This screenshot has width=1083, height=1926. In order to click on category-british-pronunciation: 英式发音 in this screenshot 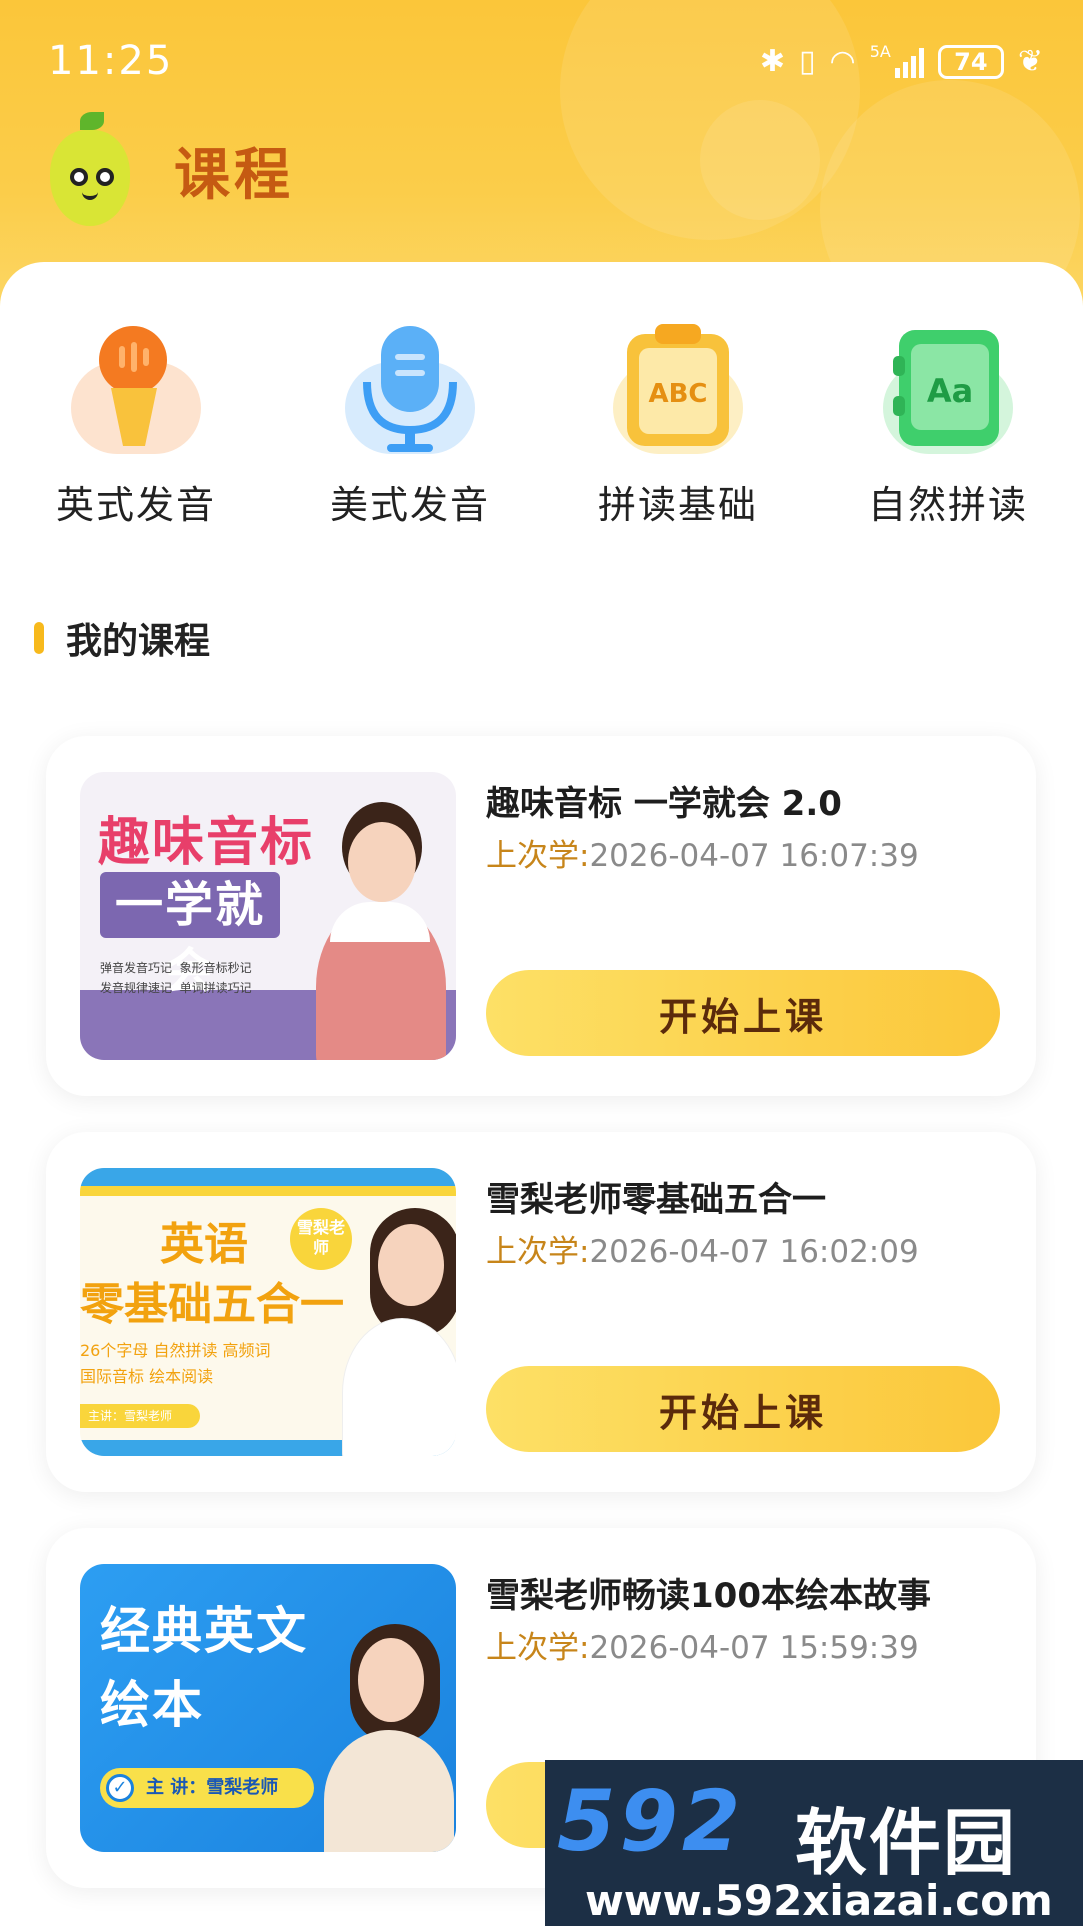, I will do `click(136, 425)`.